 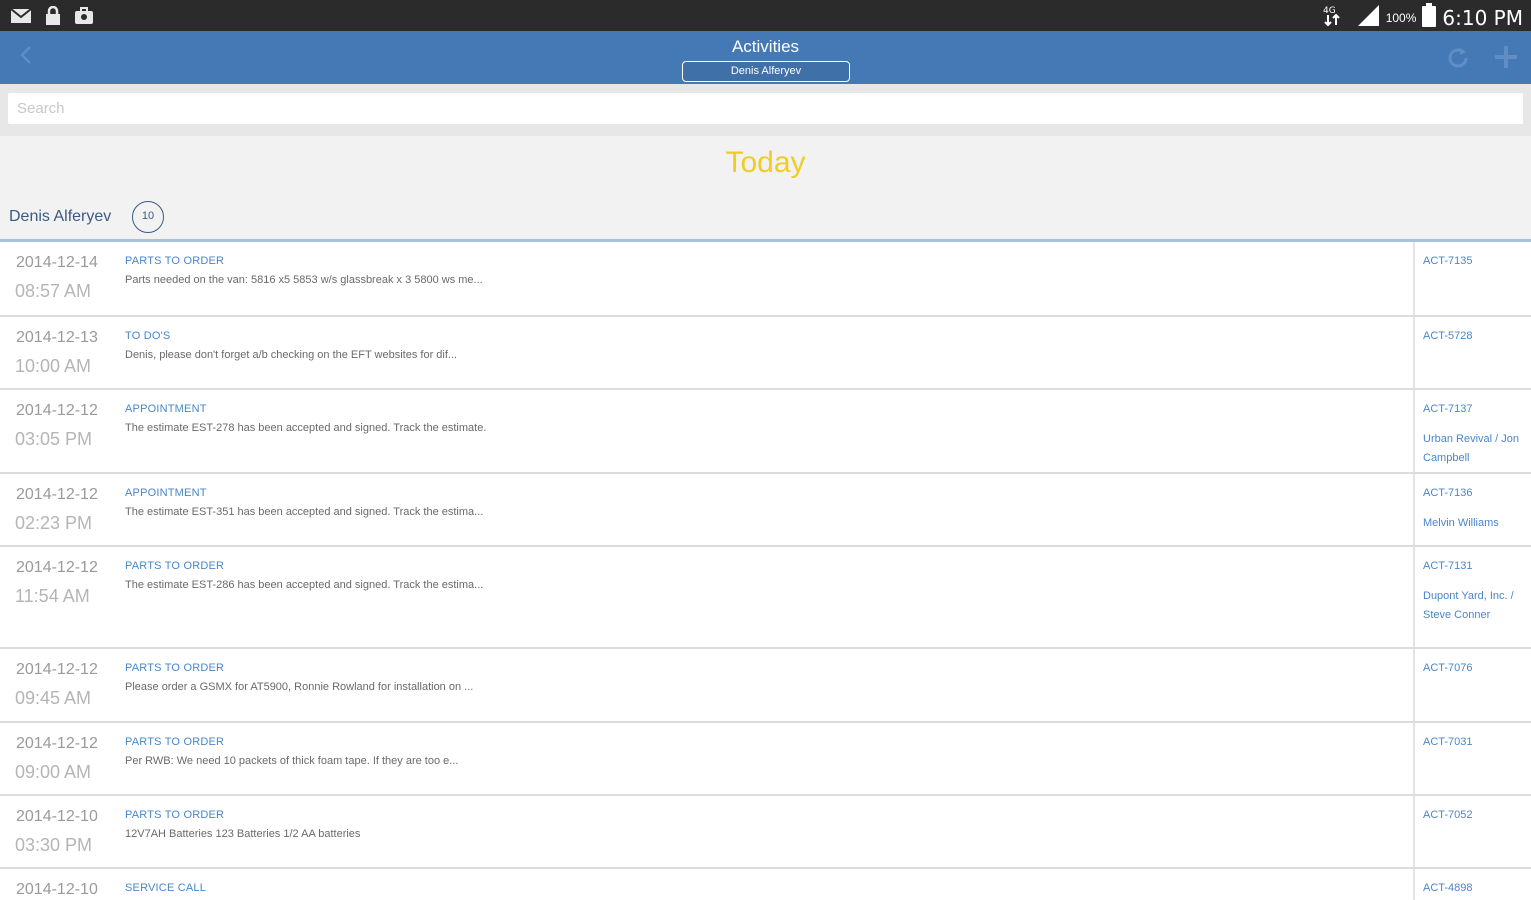 I want to click on clock: 6:10 PM, so click(x=1482, y=17).